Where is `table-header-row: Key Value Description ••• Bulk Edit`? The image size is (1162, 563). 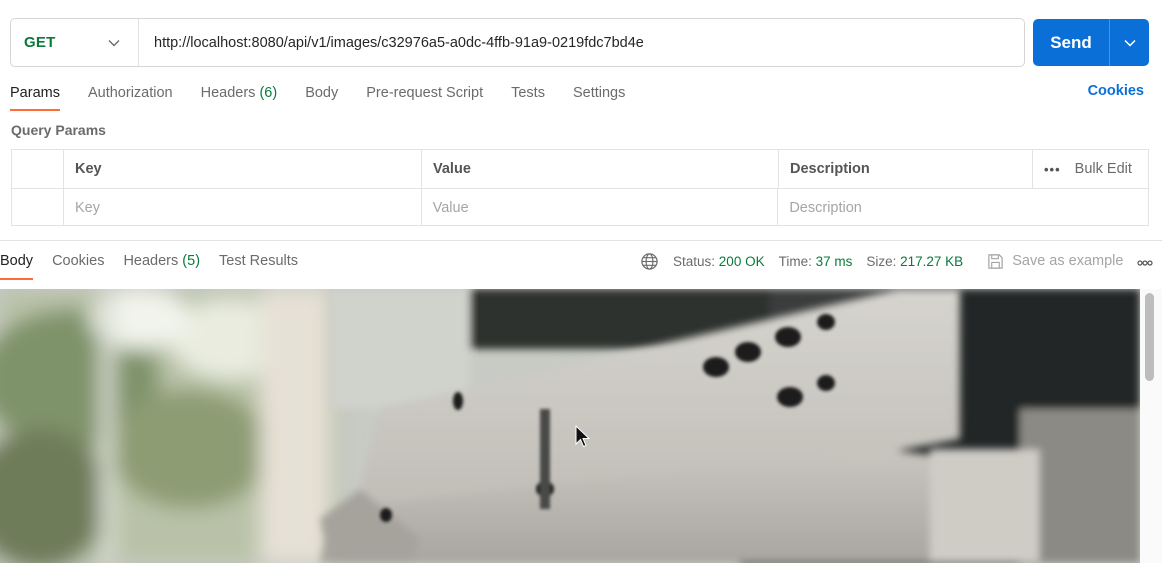 table-header-row: Key Value Description ••• Bulk Edit is located at coordinates (580, 169).